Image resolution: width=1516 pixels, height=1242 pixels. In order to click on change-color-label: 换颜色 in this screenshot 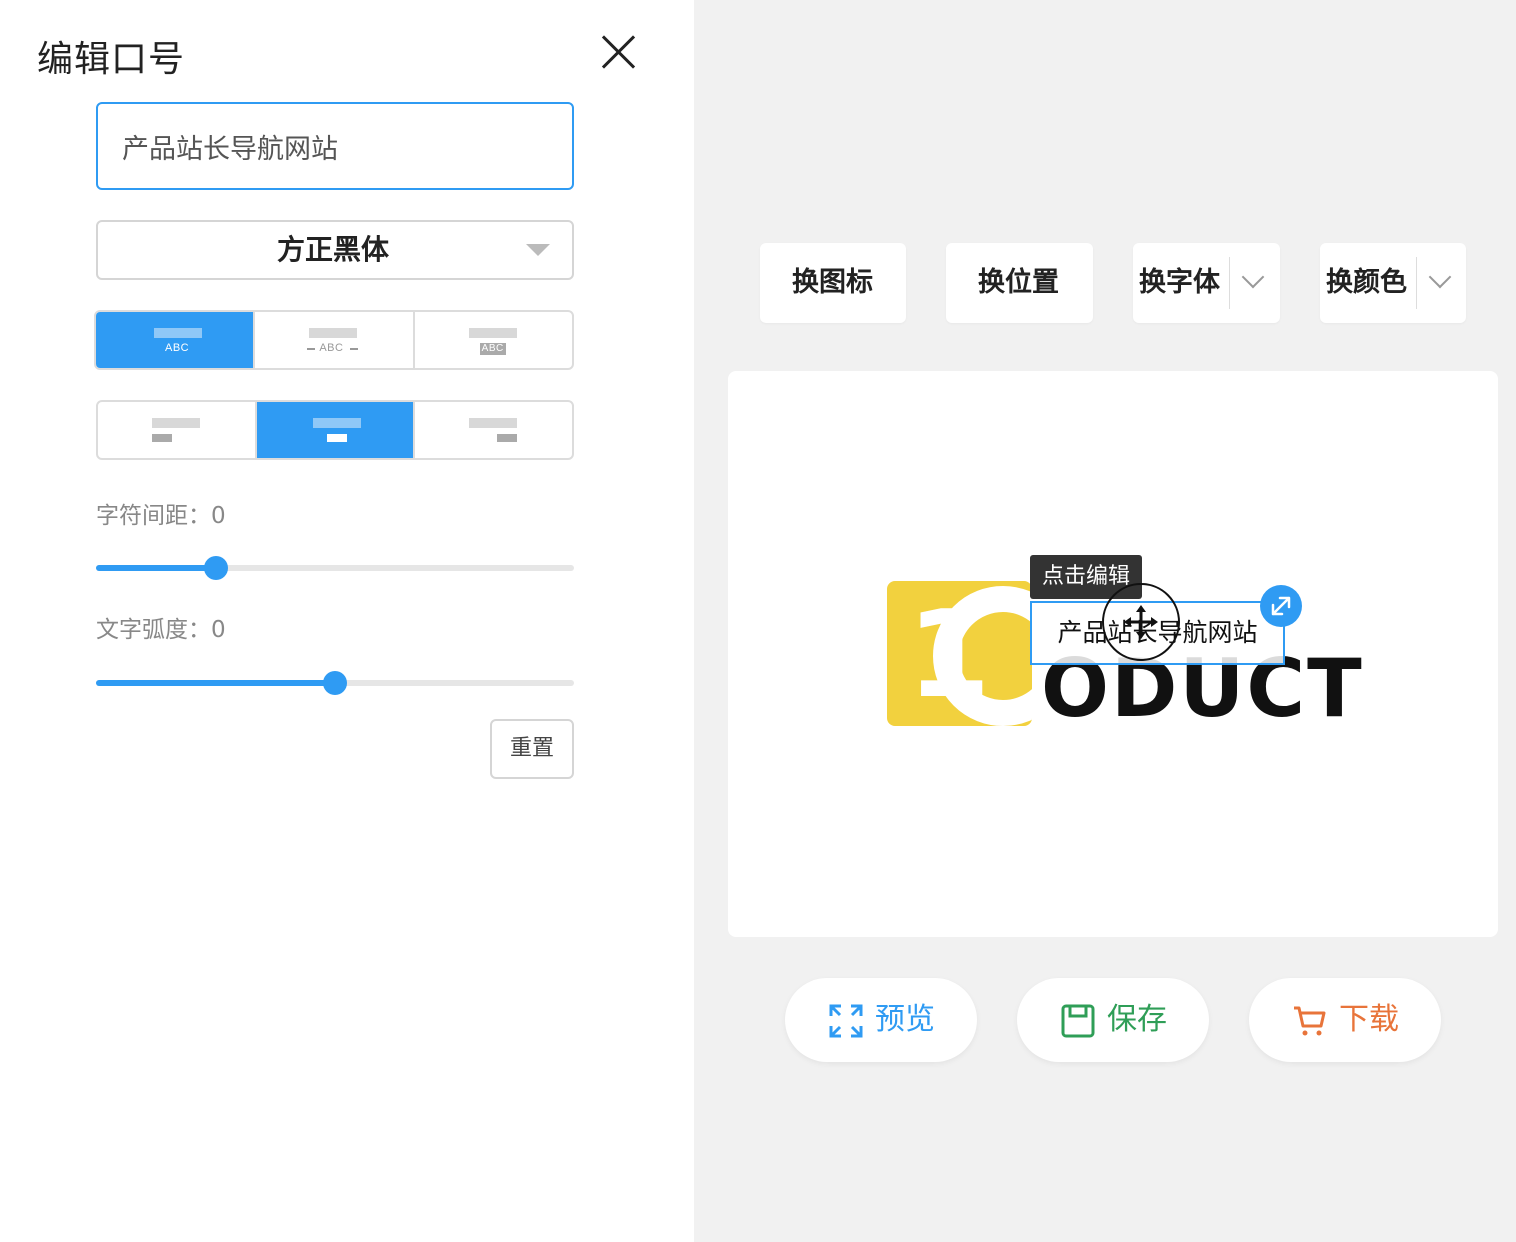, I will do `click(1366, 282)`.